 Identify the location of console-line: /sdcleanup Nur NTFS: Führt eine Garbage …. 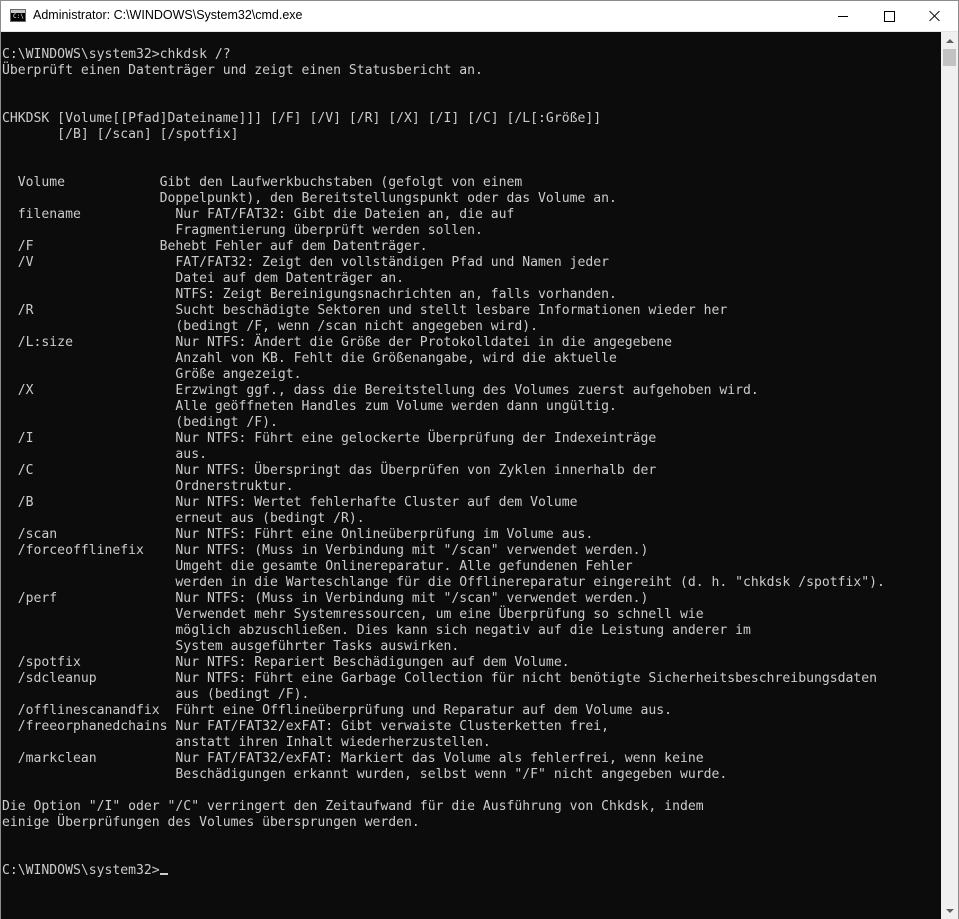
(440, 678).